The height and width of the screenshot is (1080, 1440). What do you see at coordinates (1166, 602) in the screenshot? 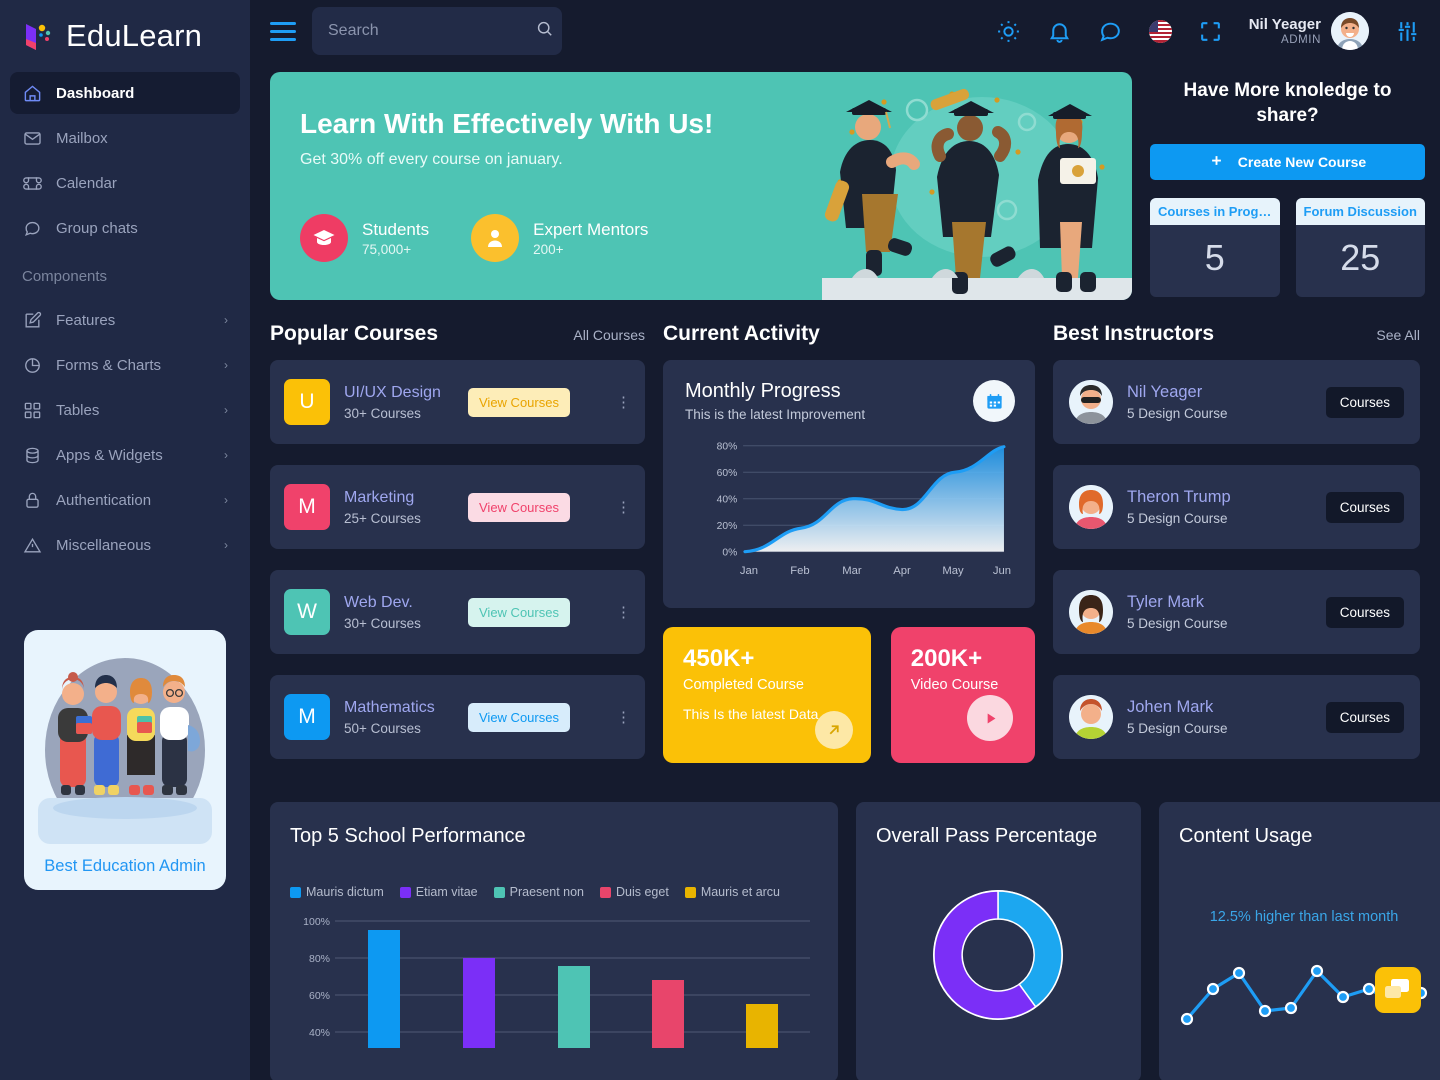
I see `instructor-name: Tyler Mark` at bounding box center [1166, 602].